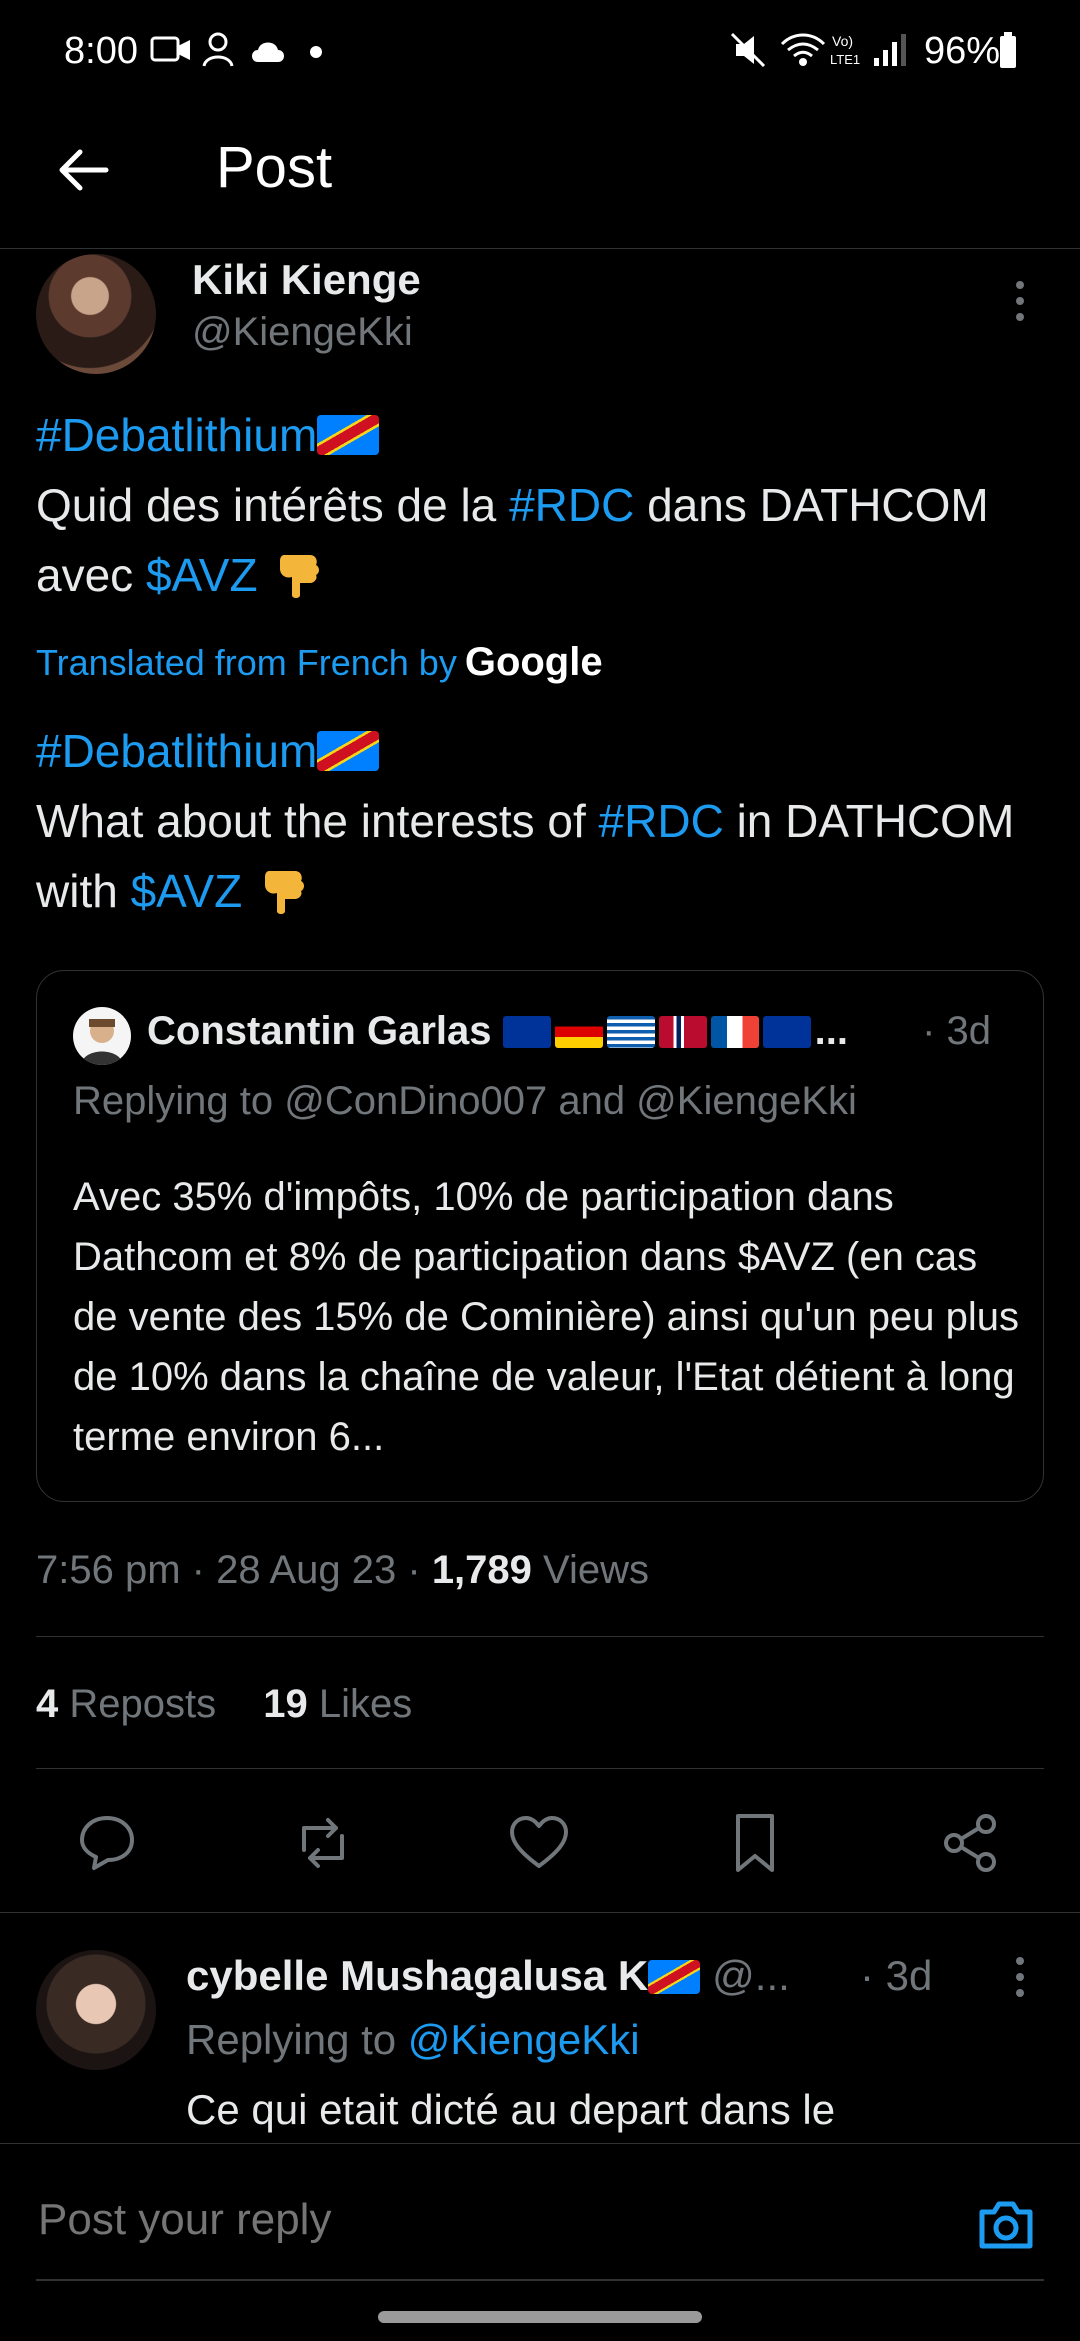 This screenshot has height=2341, width=1080. What do you see at coordinates (540, 174) in the screenshot?
I see `top-app-bar: Post` at bounding box center [540, 174].